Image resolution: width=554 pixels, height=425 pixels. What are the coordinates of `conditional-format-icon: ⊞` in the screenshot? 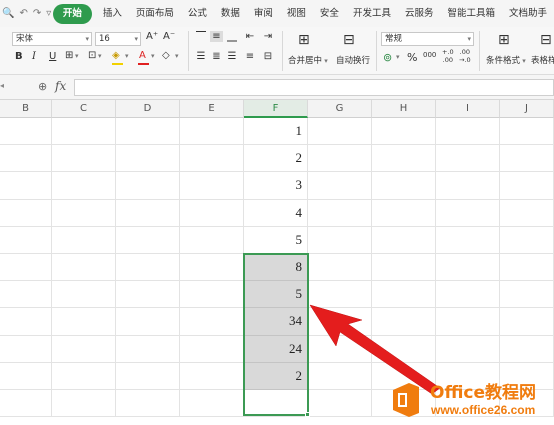 It's located at (504, 40).